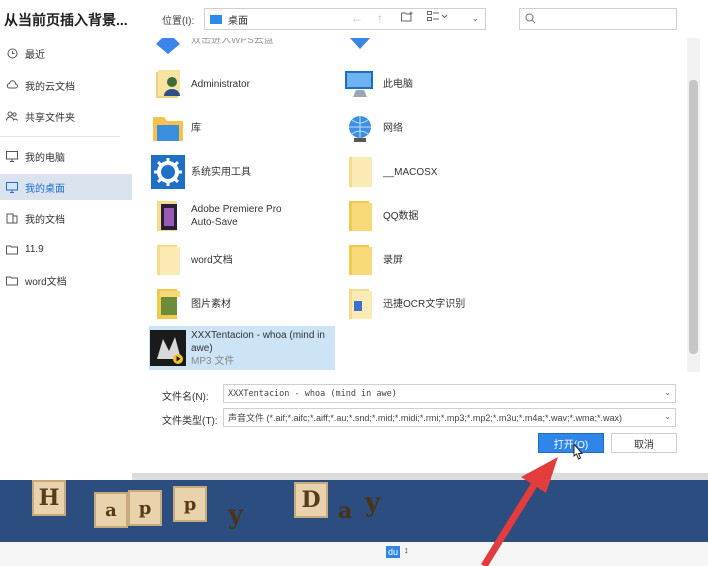 The height and width of the screenshot is (566, 708). What do you see at coordinates (393, 128) in the screenshot?
I see `file-name: 网络` at bounding box center [393, 128].